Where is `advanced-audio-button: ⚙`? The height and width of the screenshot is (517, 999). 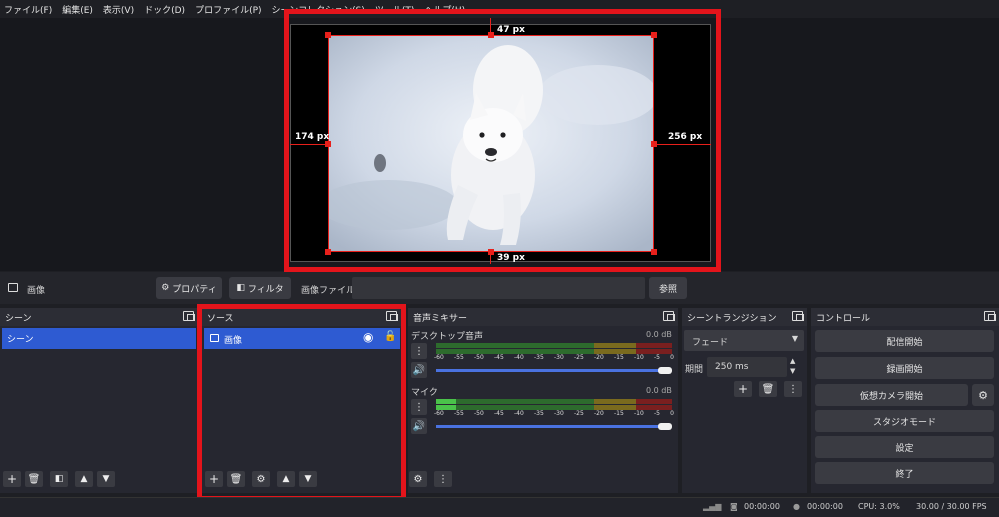
advanced-audio-button: ⚙ is located at coordinates (418, 479).